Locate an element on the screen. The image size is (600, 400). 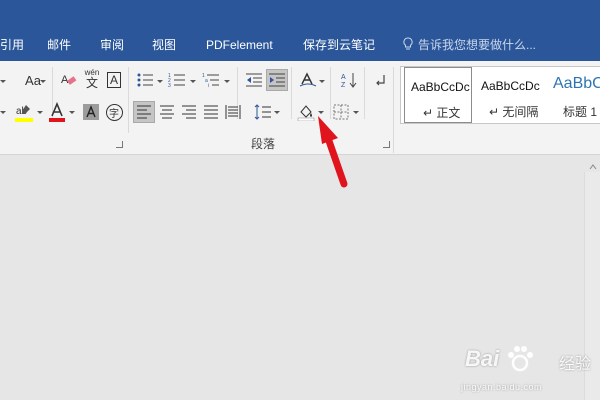
line-spacing-button is located at coordinates (263, 112).